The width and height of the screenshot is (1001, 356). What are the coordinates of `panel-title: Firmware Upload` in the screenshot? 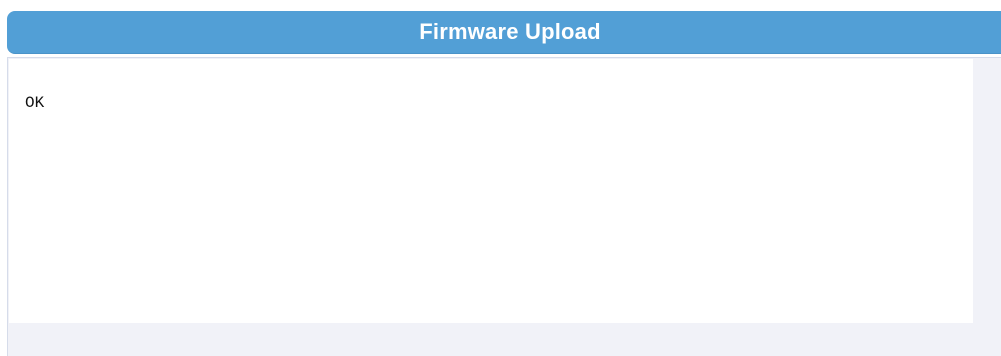 It's located at (510, 31).